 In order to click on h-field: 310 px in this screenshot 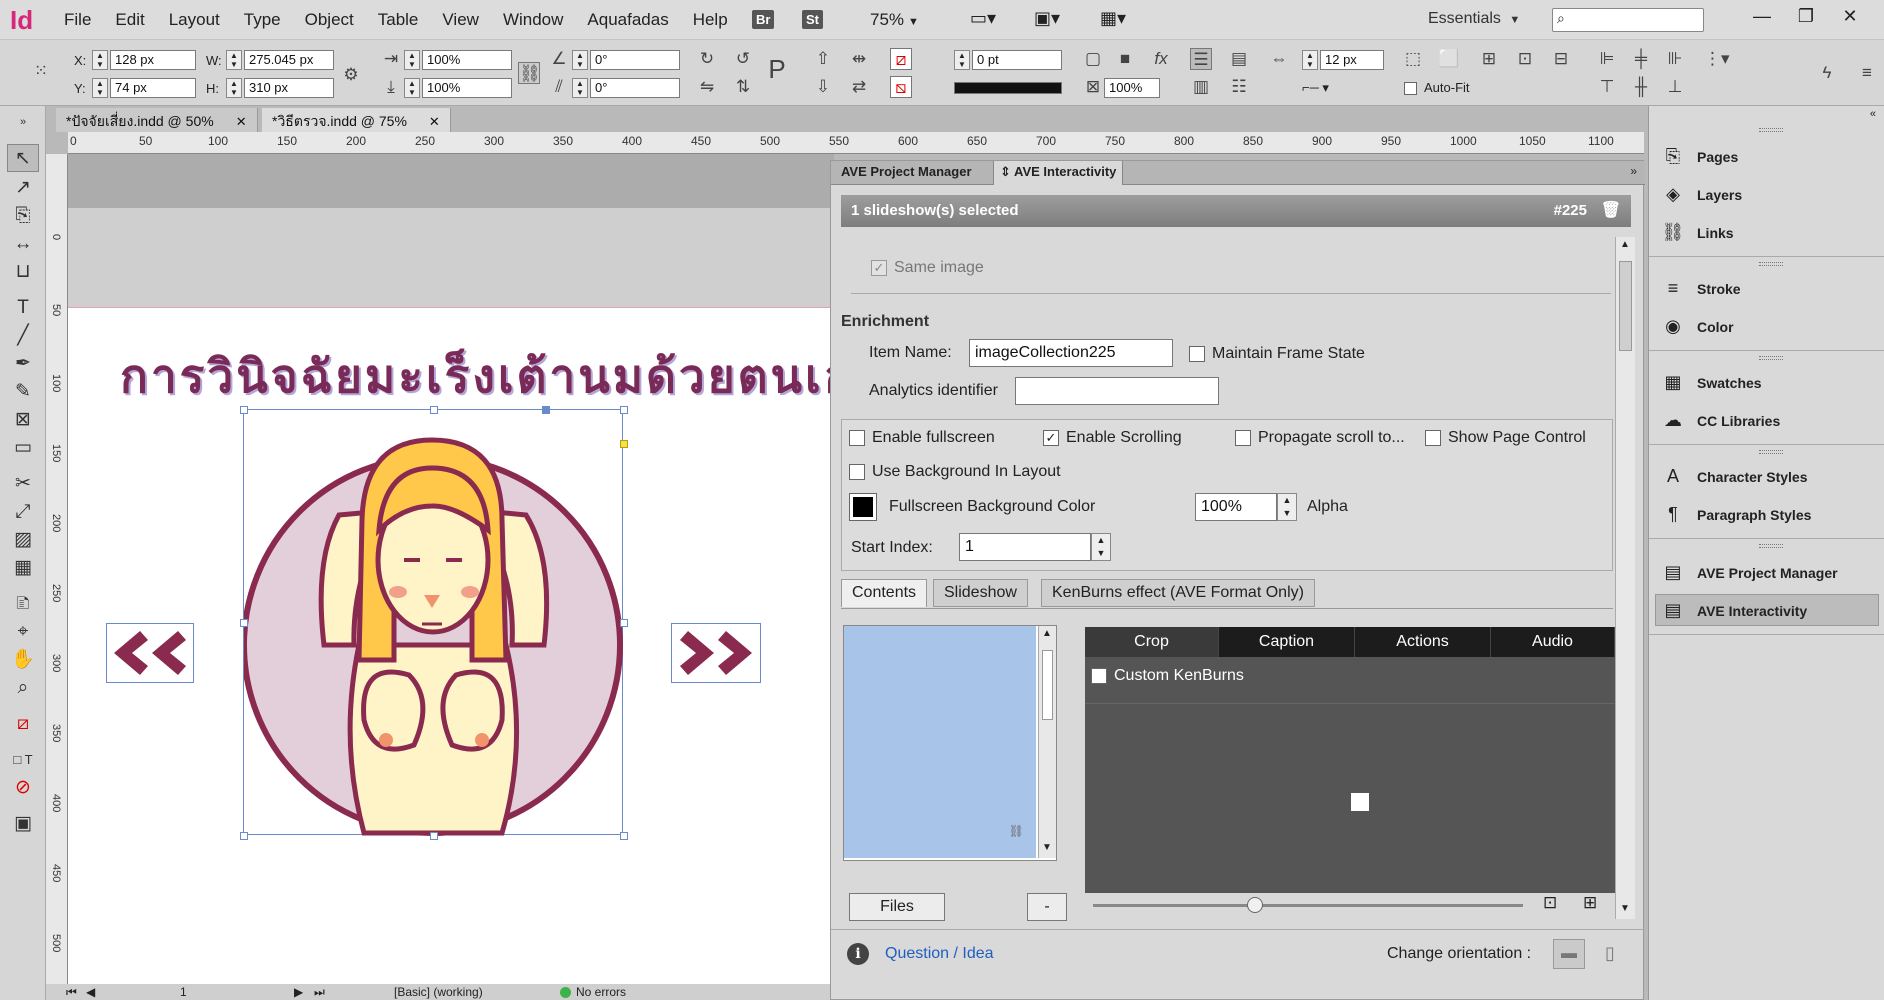, I will do `click(289, 88)`.